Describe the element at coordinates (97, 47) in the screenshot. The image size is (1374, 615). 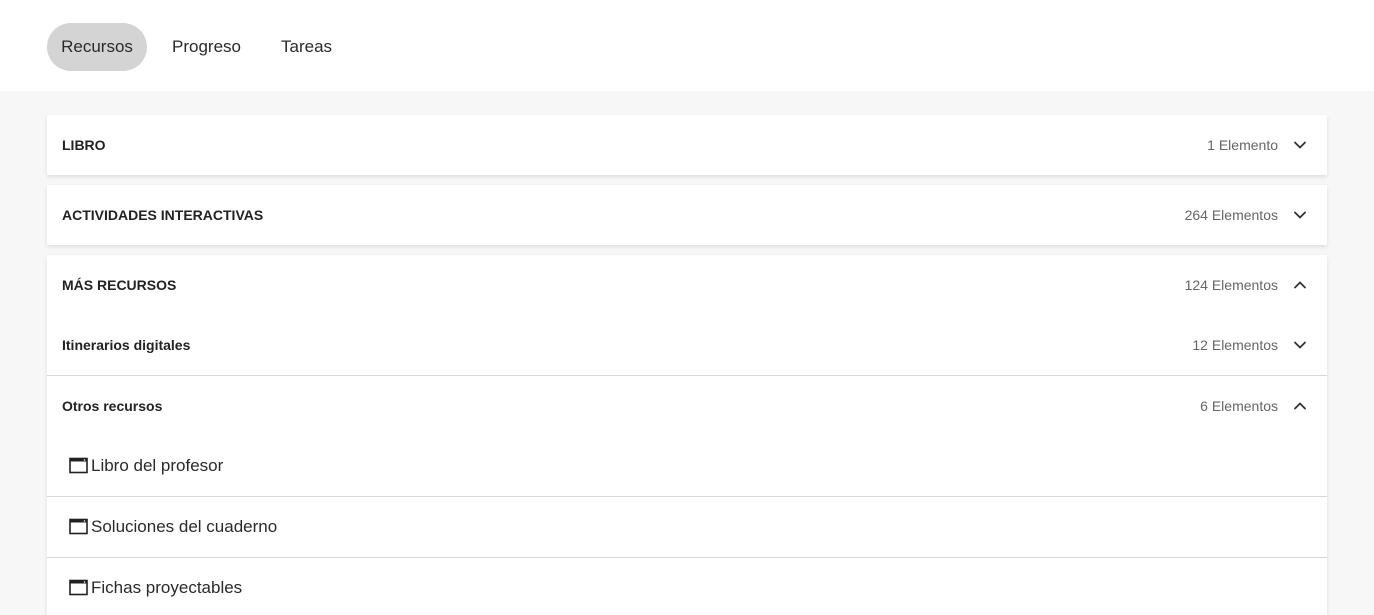
I see `tab-recursos: Recursos` at that location.